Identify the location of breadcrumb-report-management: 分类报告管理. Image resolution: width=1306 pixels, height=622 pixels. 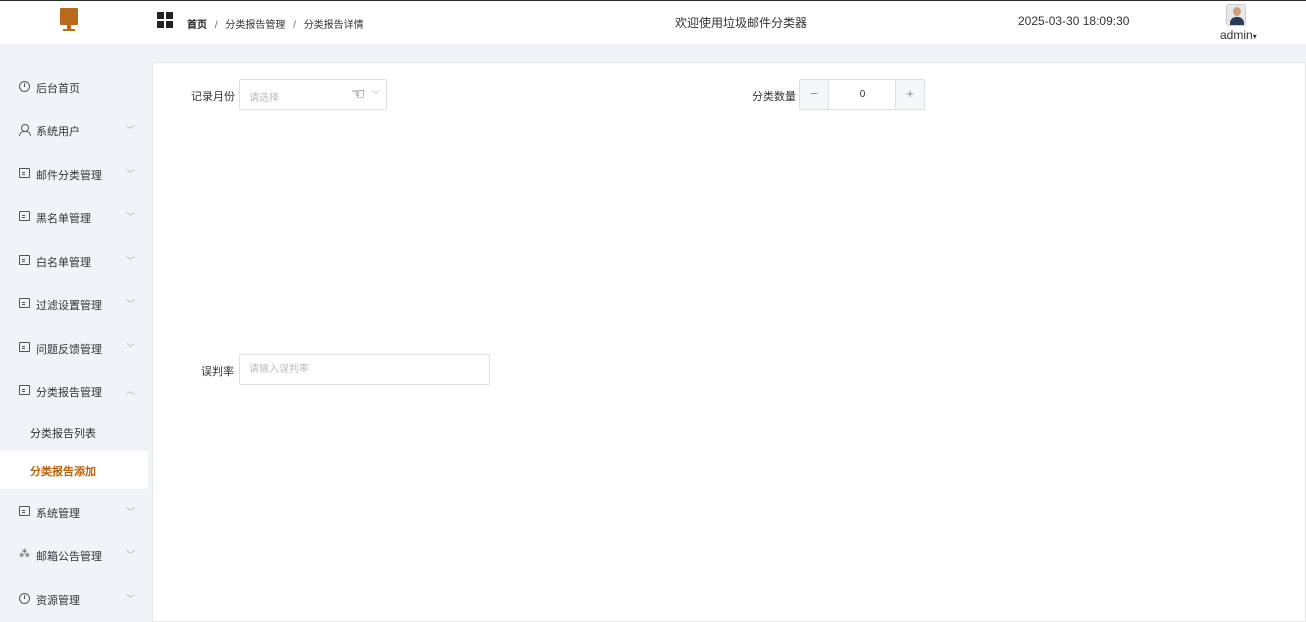
(255, 25).